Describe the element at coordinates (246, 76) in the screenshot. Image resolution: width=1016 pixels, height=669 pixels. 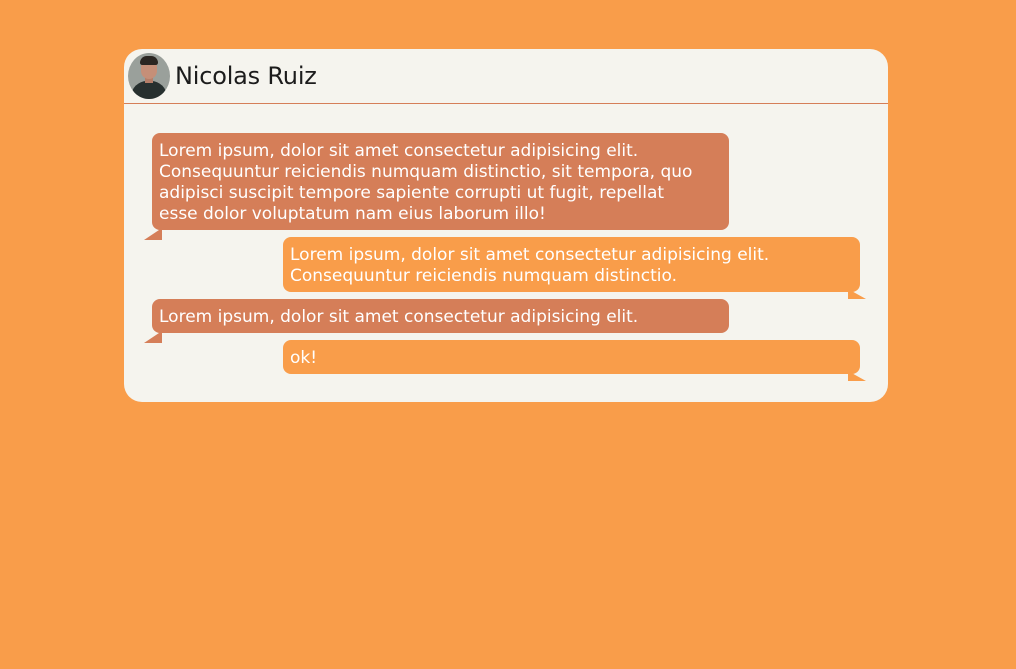
I see `contact-name: Nicolas Ruiz` at that location.